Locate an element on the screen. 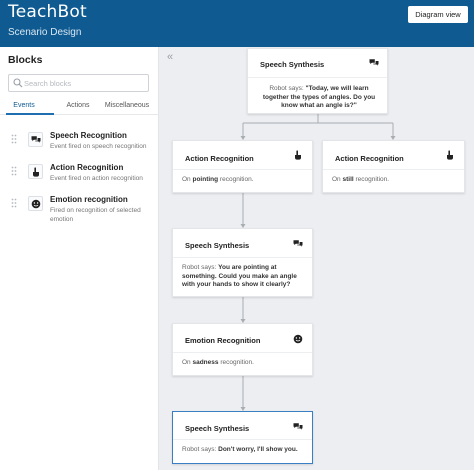  block-description: Event fired on action recognition is located at coordinates (96, 178).